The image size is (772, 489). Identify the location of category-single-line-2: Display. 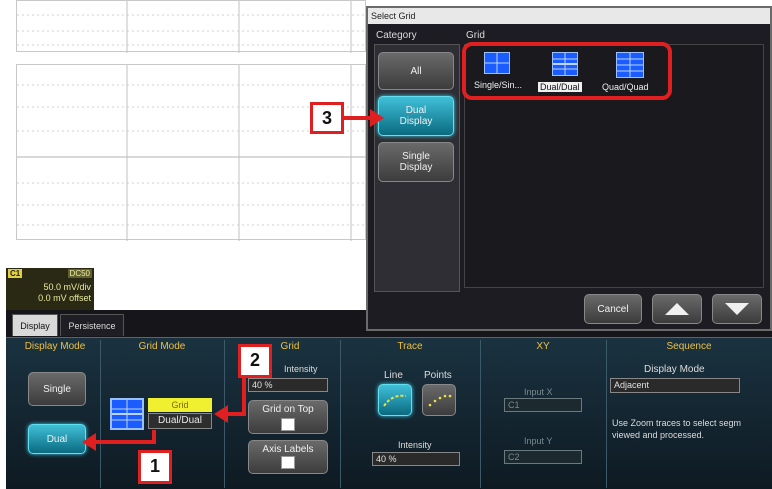
(416, 167).